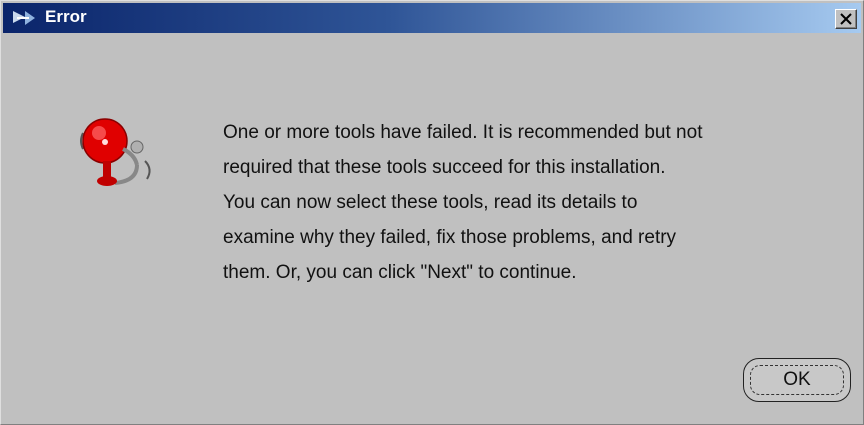 The width and height of the screenshot is (864, 425). I want to click on alarm-bell-icon, so click(118, 154).